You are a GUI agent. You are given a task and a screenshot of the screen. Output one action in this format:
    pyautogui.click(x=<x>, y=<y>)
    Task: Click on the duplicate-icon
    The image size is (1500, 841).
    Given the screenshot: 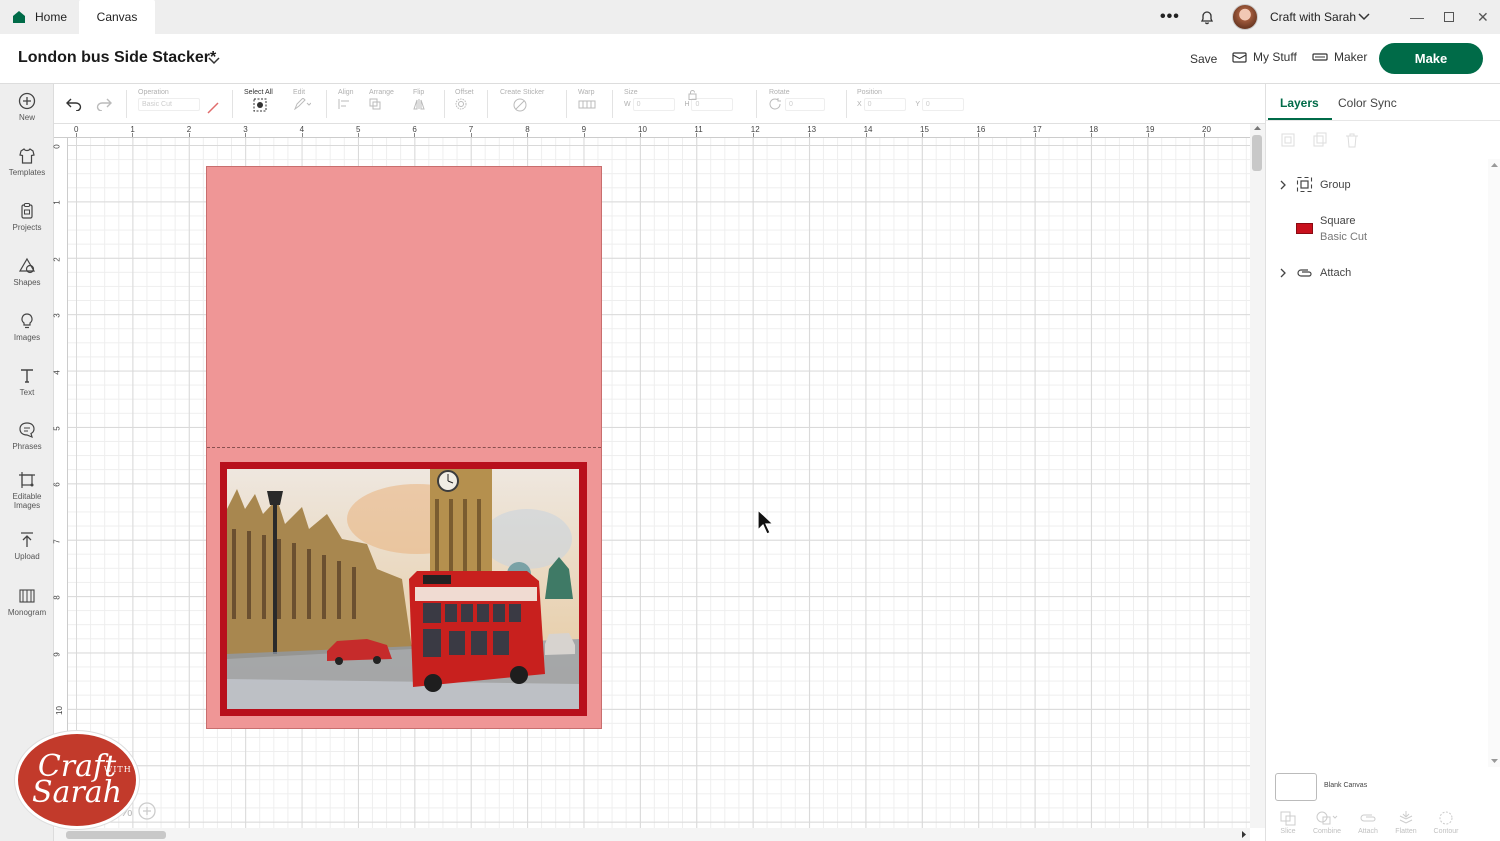 What is the action you would take?
    pyautogui.click(x=1320, y=140)
    